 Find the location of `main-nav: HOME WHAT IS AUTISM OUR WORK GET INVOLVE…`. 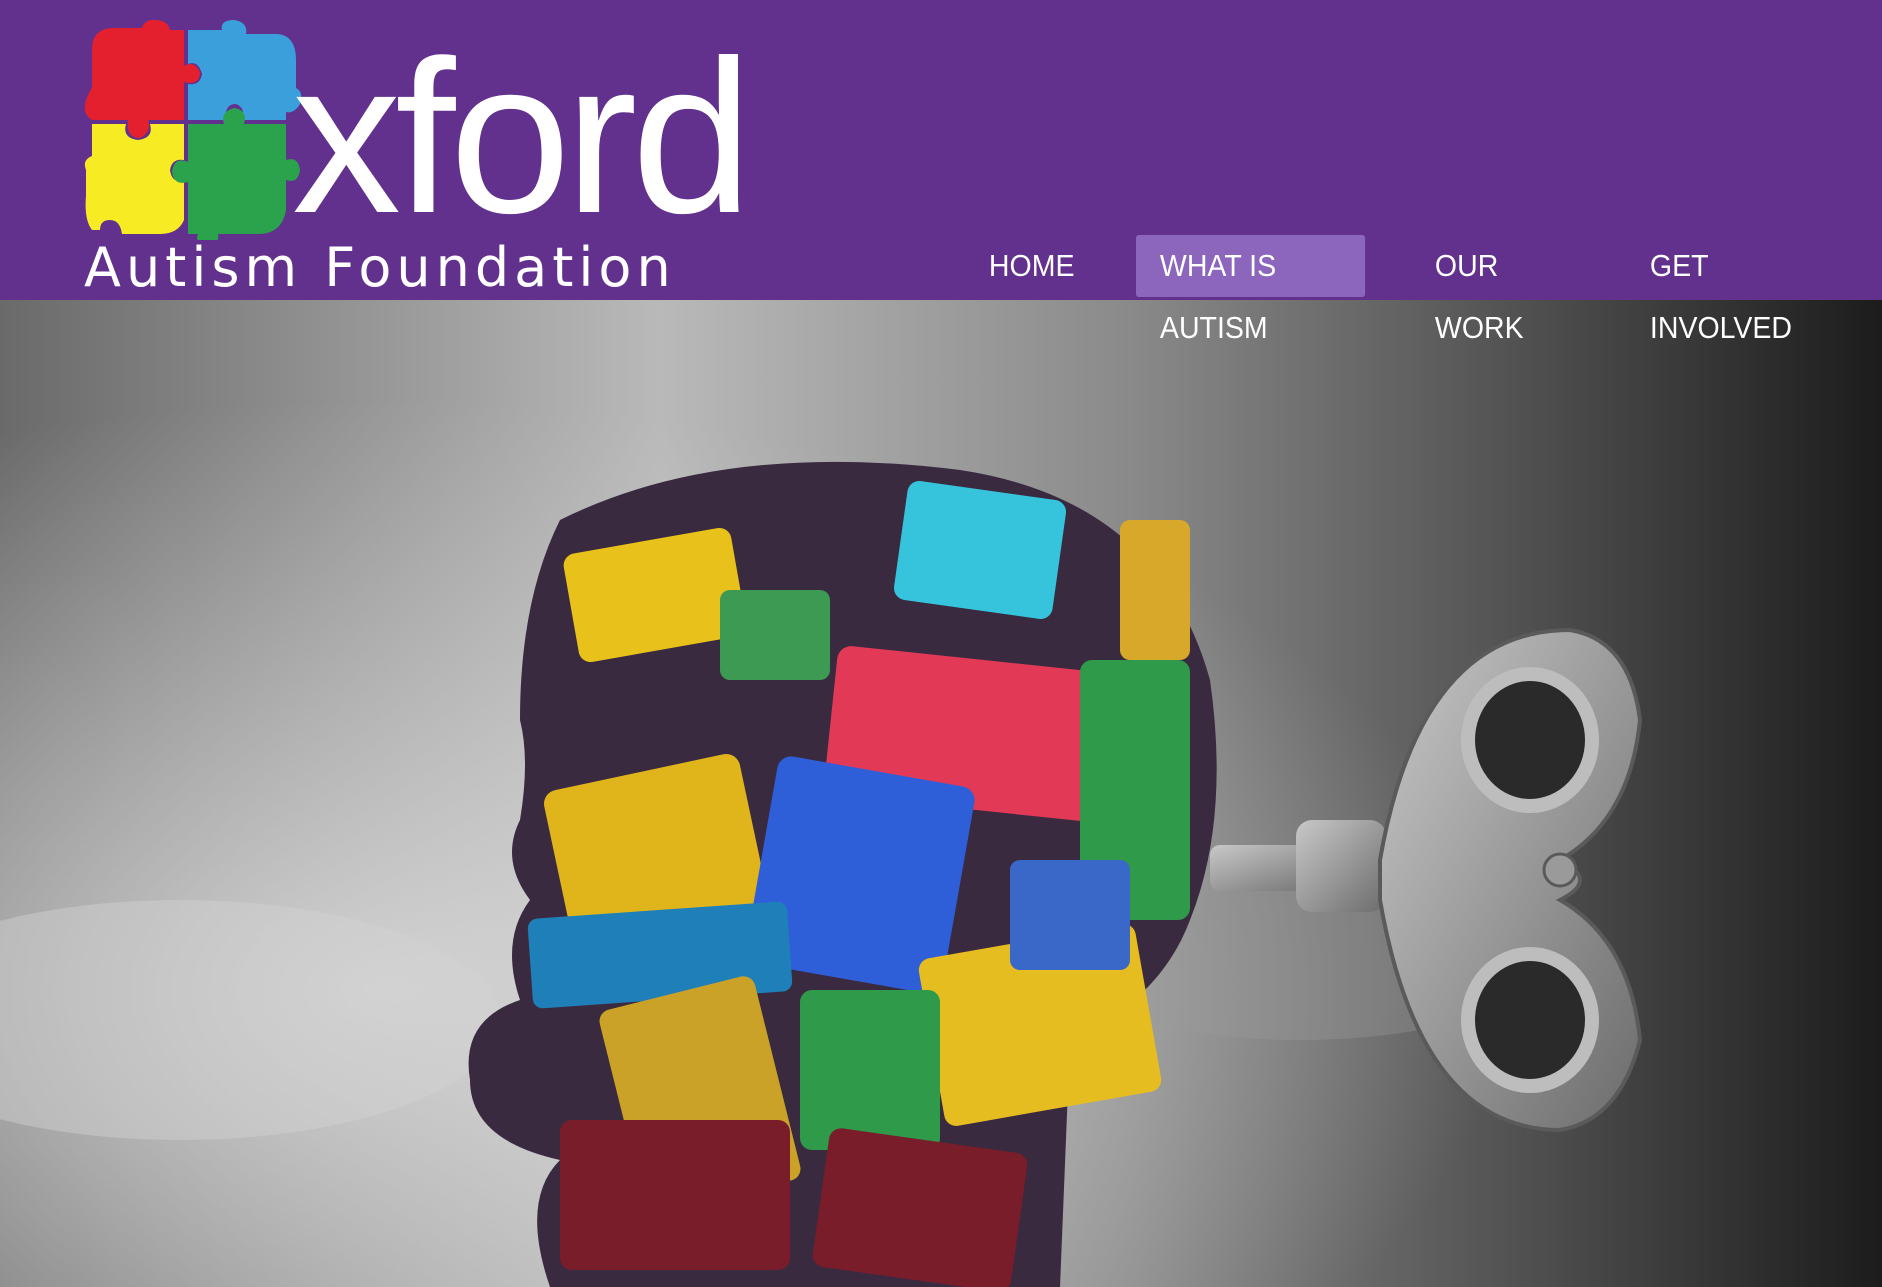

main-nav: HOME WHAT IS AUTISM OUR WORK GET INVOLVE… is located at coordinates (1423, 289).